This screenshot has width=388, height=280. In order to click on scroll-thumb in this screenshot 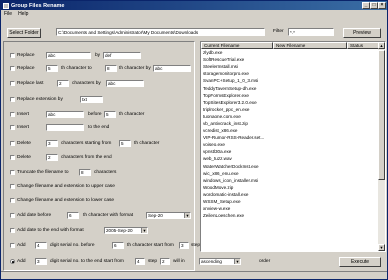, I will do `click(381, 115)`.